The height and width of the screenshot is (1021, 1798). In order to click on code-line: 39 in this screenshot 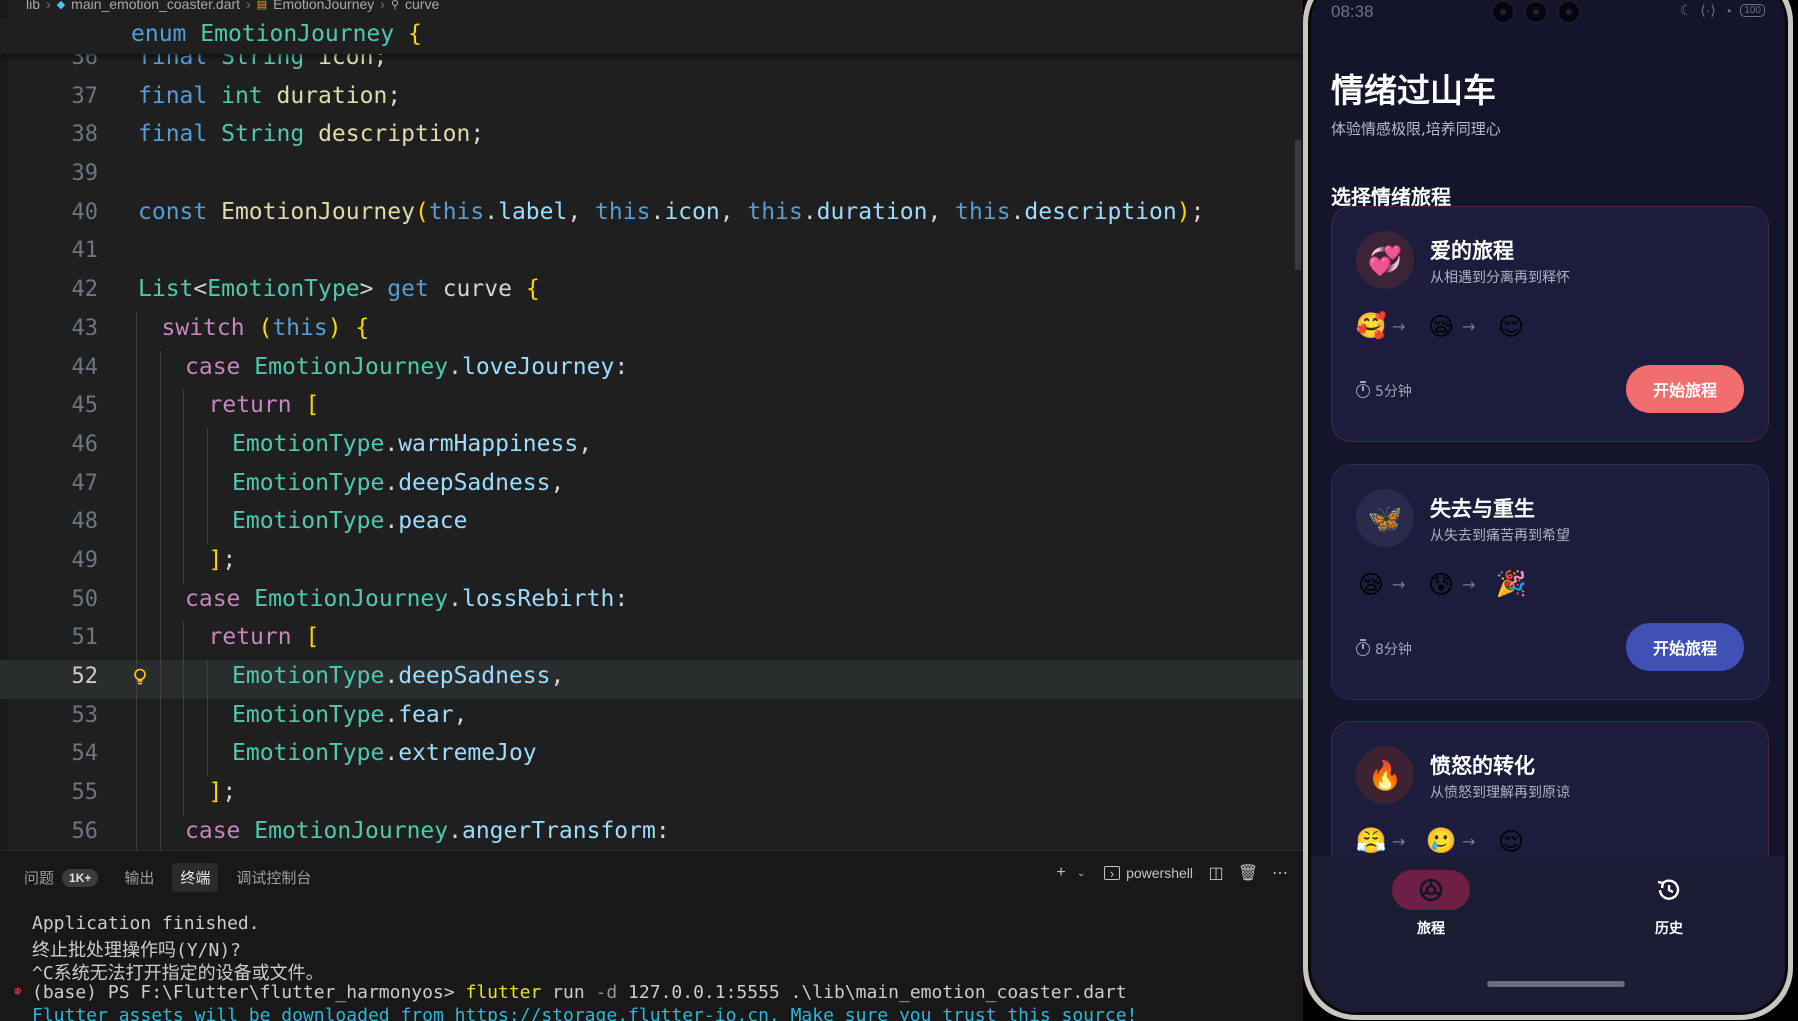, I will do `click(651, 176)`.